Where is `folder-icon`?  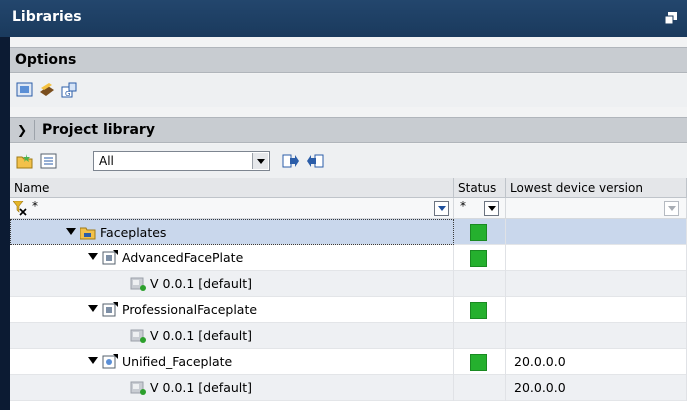 folder-icon is located at coordinates (88, 233).